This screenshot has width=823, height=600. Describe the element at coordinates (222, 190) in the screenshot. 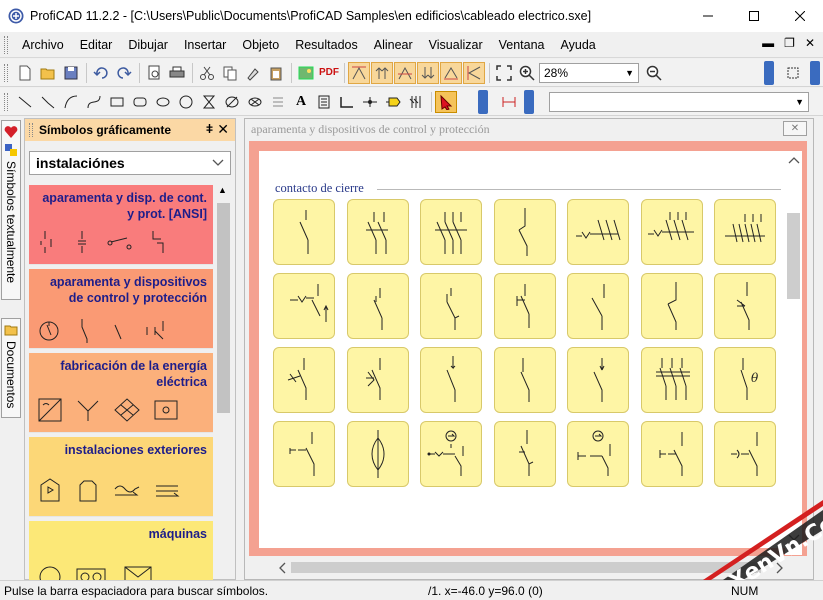

I see `scroll-up-icon: ▲` at that location.